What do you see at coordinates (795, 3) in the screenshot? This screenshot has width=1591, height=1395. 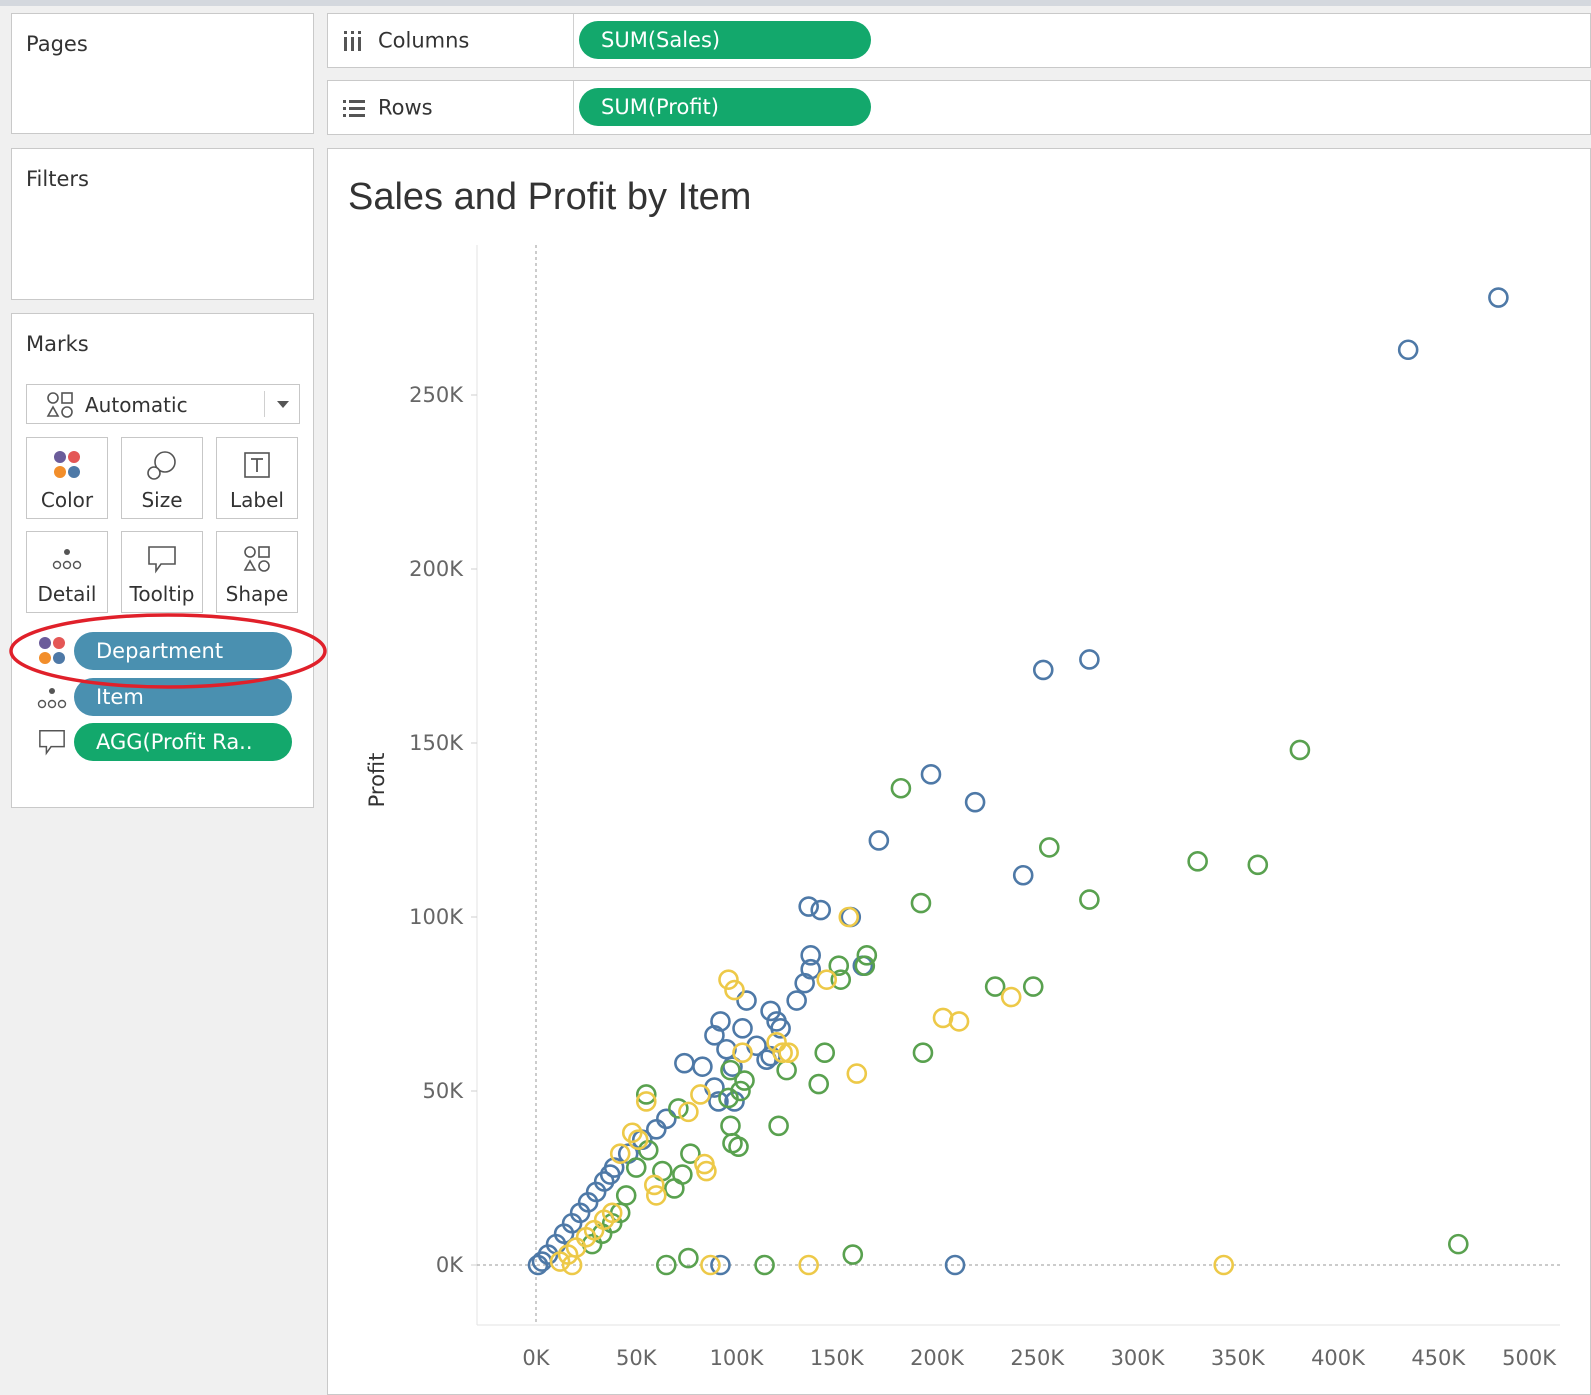 I see `top-border` at bounding box center [795, 3].